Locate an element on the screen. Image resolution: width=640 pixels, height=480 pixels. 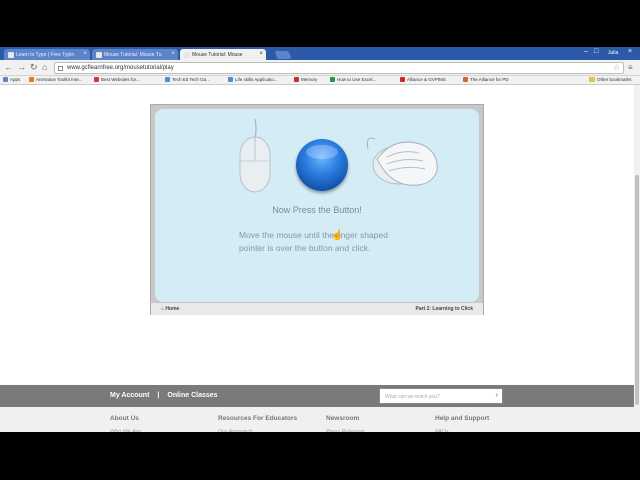
tab-mouse-tutorial-2: Mouse Tutorial: Mouse × is located at coordinates (223, 54).